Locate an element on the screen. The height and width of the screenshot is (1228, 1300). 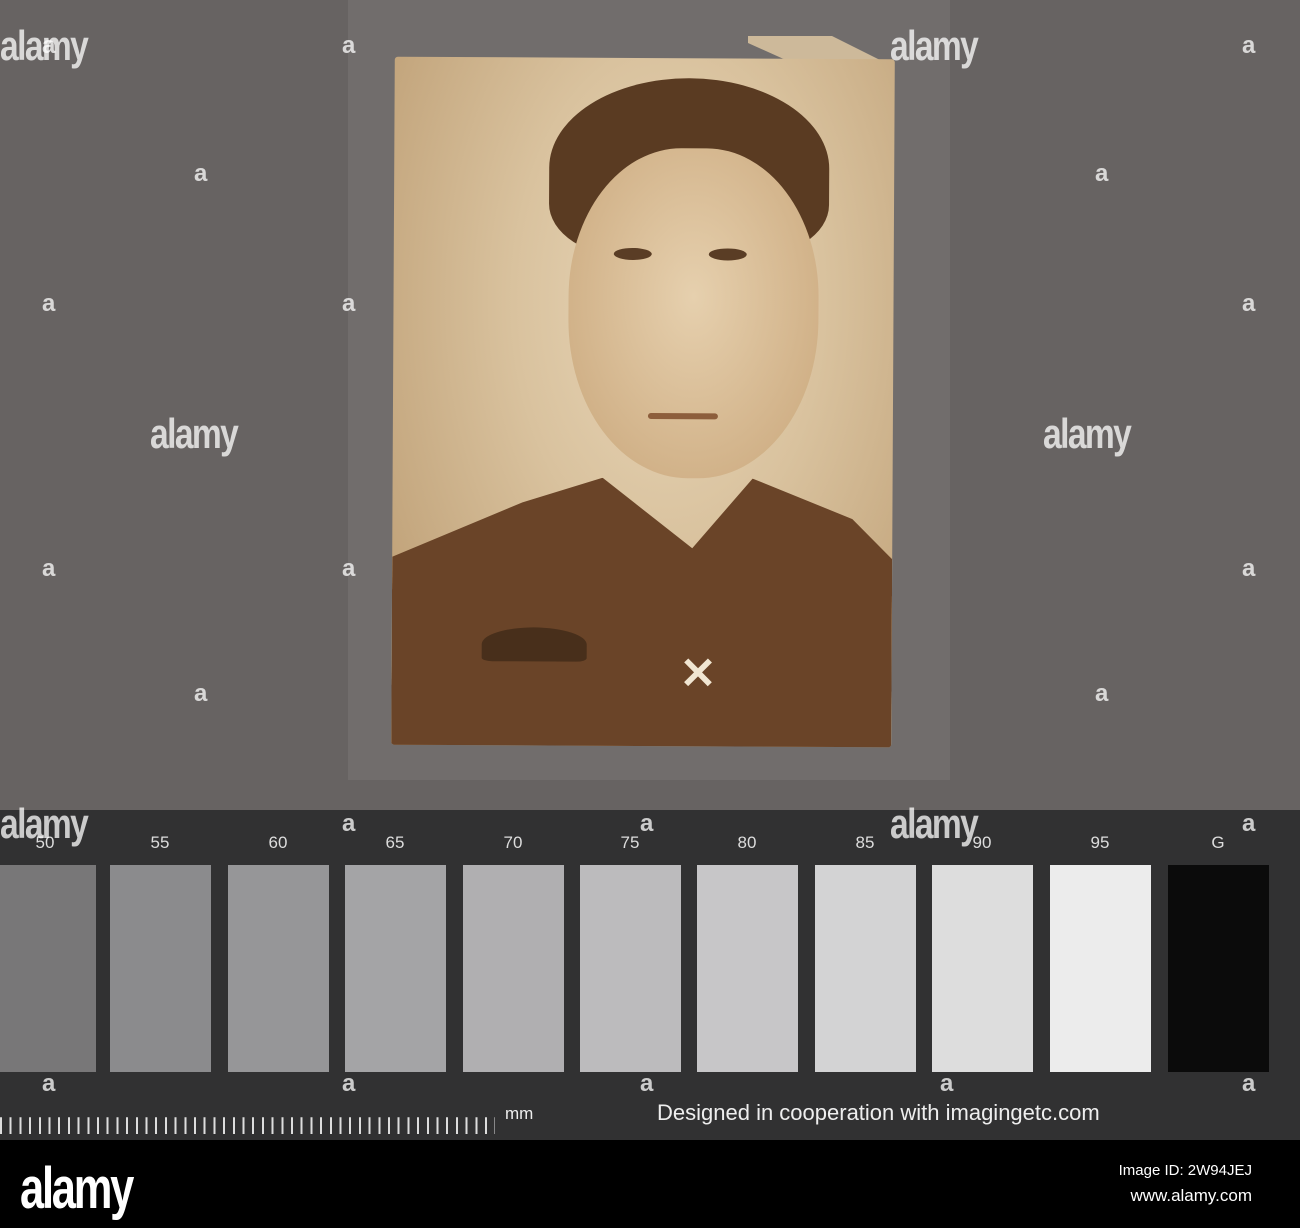
eagle-insignia is located at coordinates (534, 644).